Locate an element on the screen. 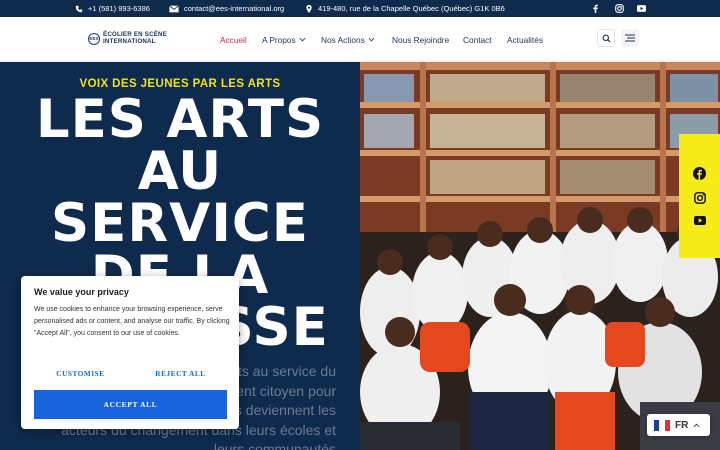 This screenshot has width=720, height=450. email-contact: contact@ees-international.org is located at coordinates (226, 8).